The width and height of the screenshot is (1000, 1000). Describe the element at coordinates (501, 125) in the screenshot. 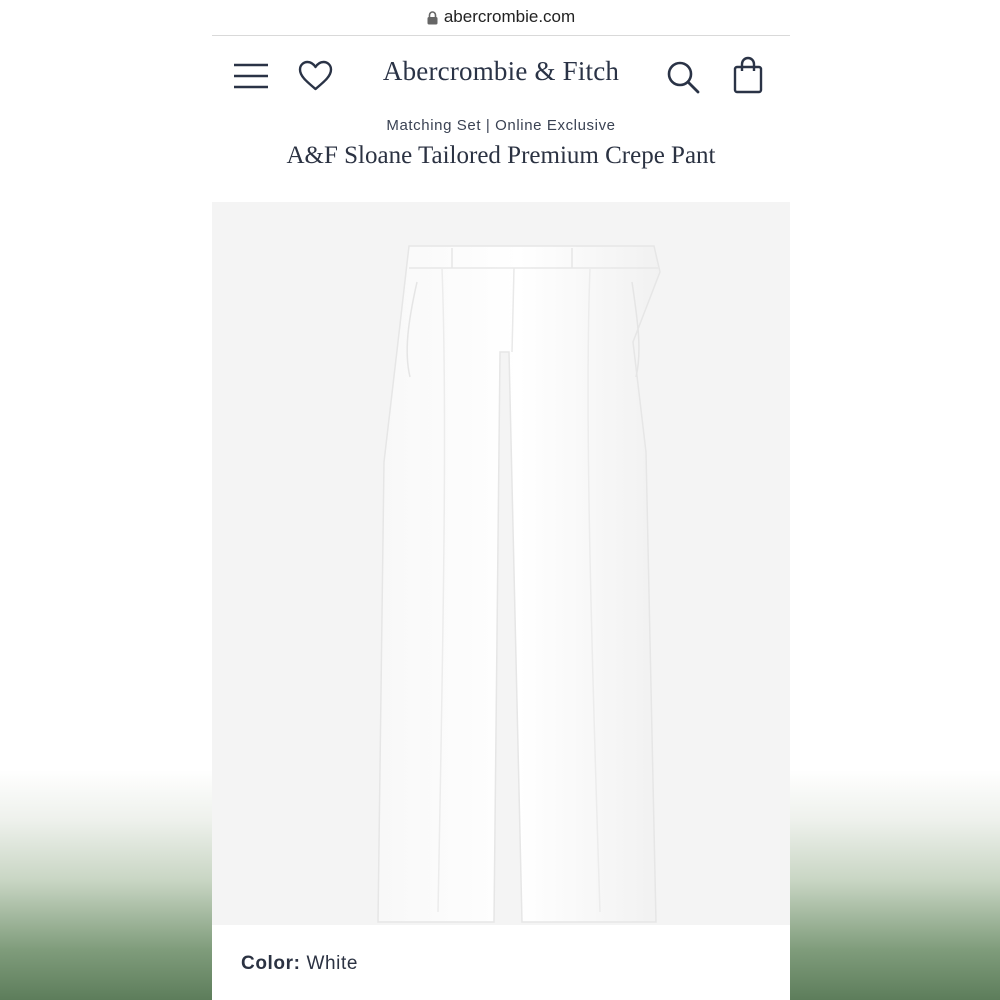

I see `product-subtitle: Matching Set | Online Exclusive` at that location.